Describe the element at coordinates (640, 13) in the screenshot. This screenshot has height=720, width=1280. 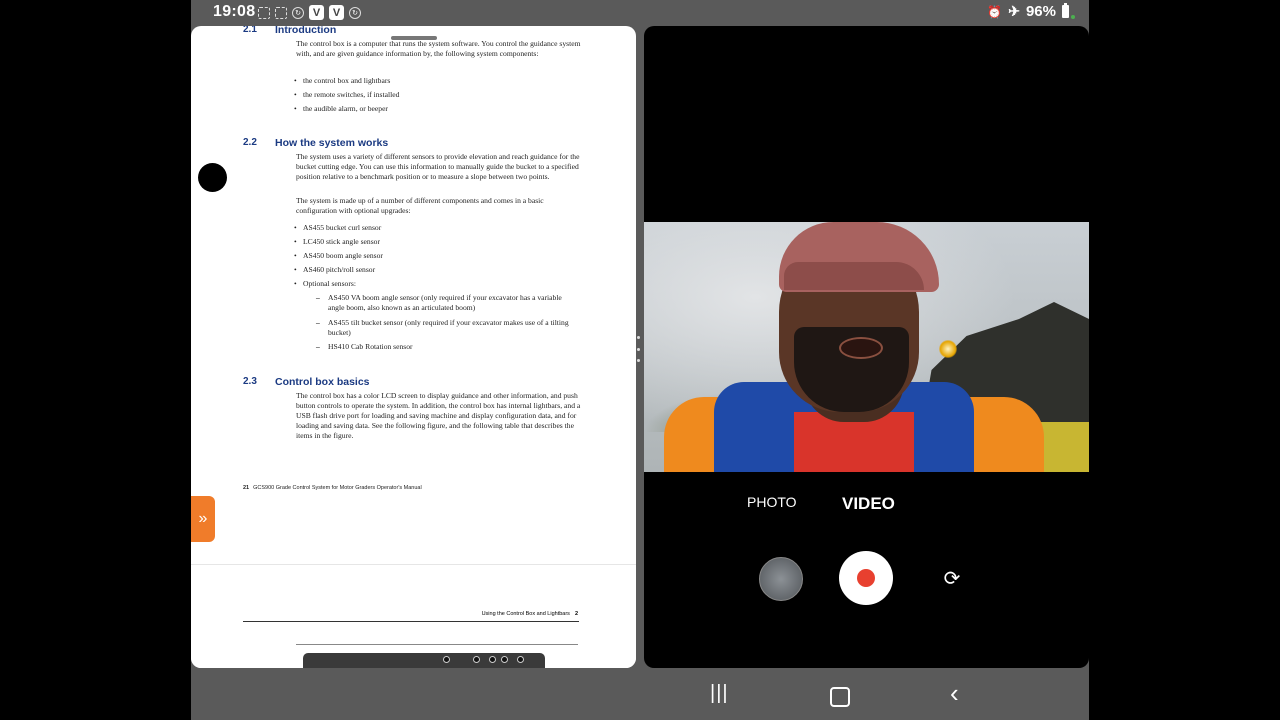
I see `status-bar: 19:08 ↻ V V ↻ ⏰ ✈ 96%` at that location.